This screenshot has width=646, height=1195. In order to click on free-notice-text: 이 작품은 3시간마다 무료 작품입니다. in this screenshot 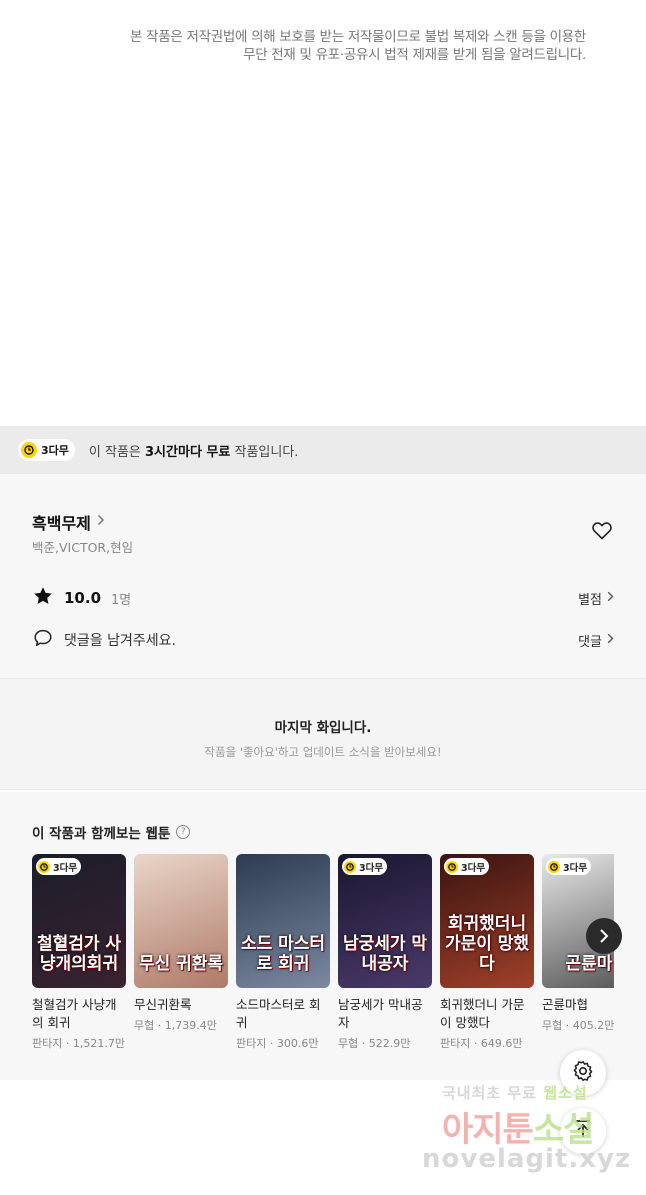, I will do `click(194, 450)`.